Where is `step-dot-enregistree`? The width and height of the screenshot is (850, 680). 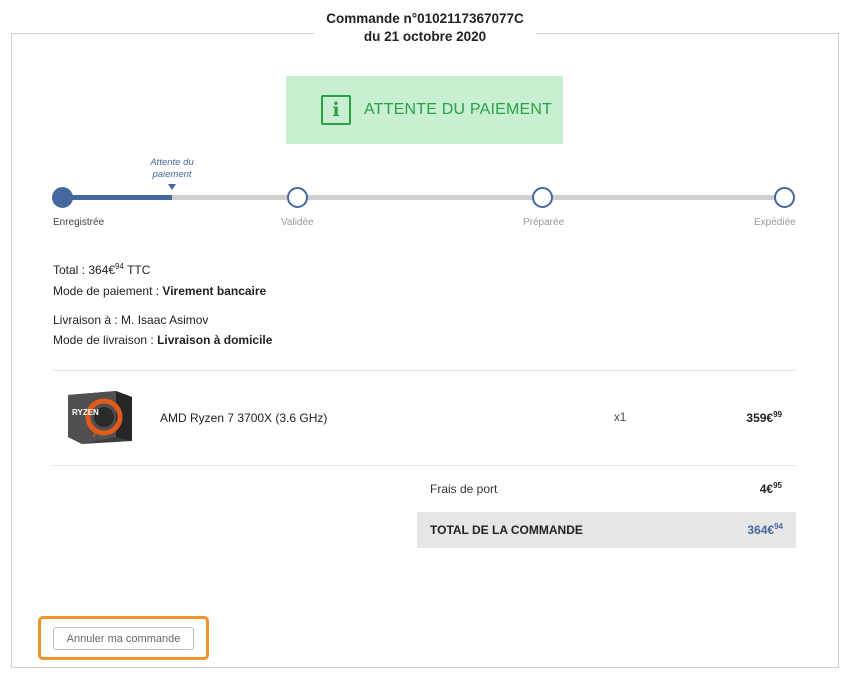
step-dot-enregistree is located at coordinates (62, 197).